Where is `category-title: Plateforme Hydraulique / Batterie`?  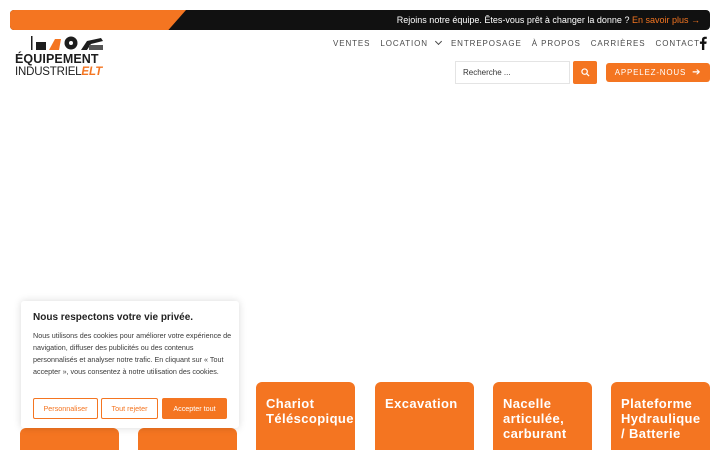
category-title: Plateforme Hydraulique / Batterie is located at coordinates (661, 418).